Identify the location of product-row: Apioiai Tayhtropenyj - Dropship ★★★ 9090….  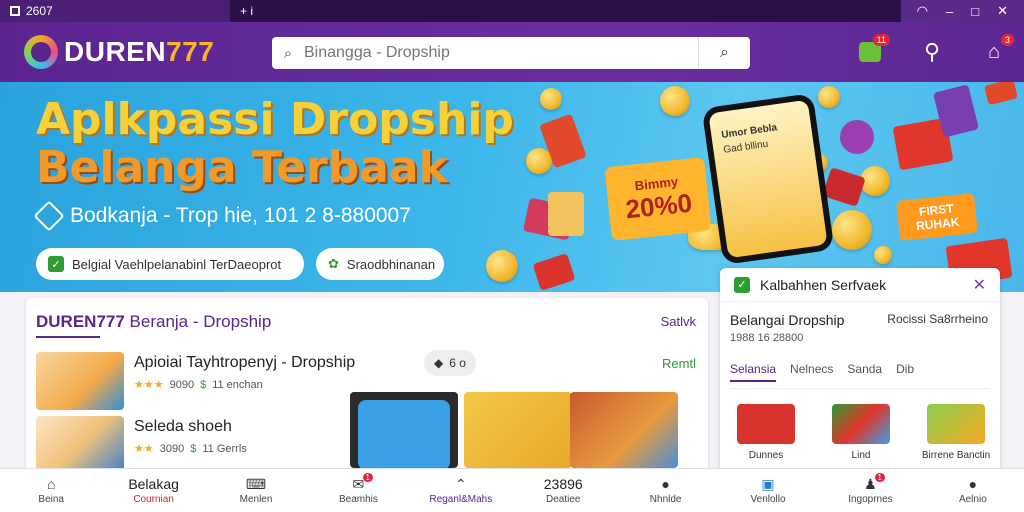
(195, 381).